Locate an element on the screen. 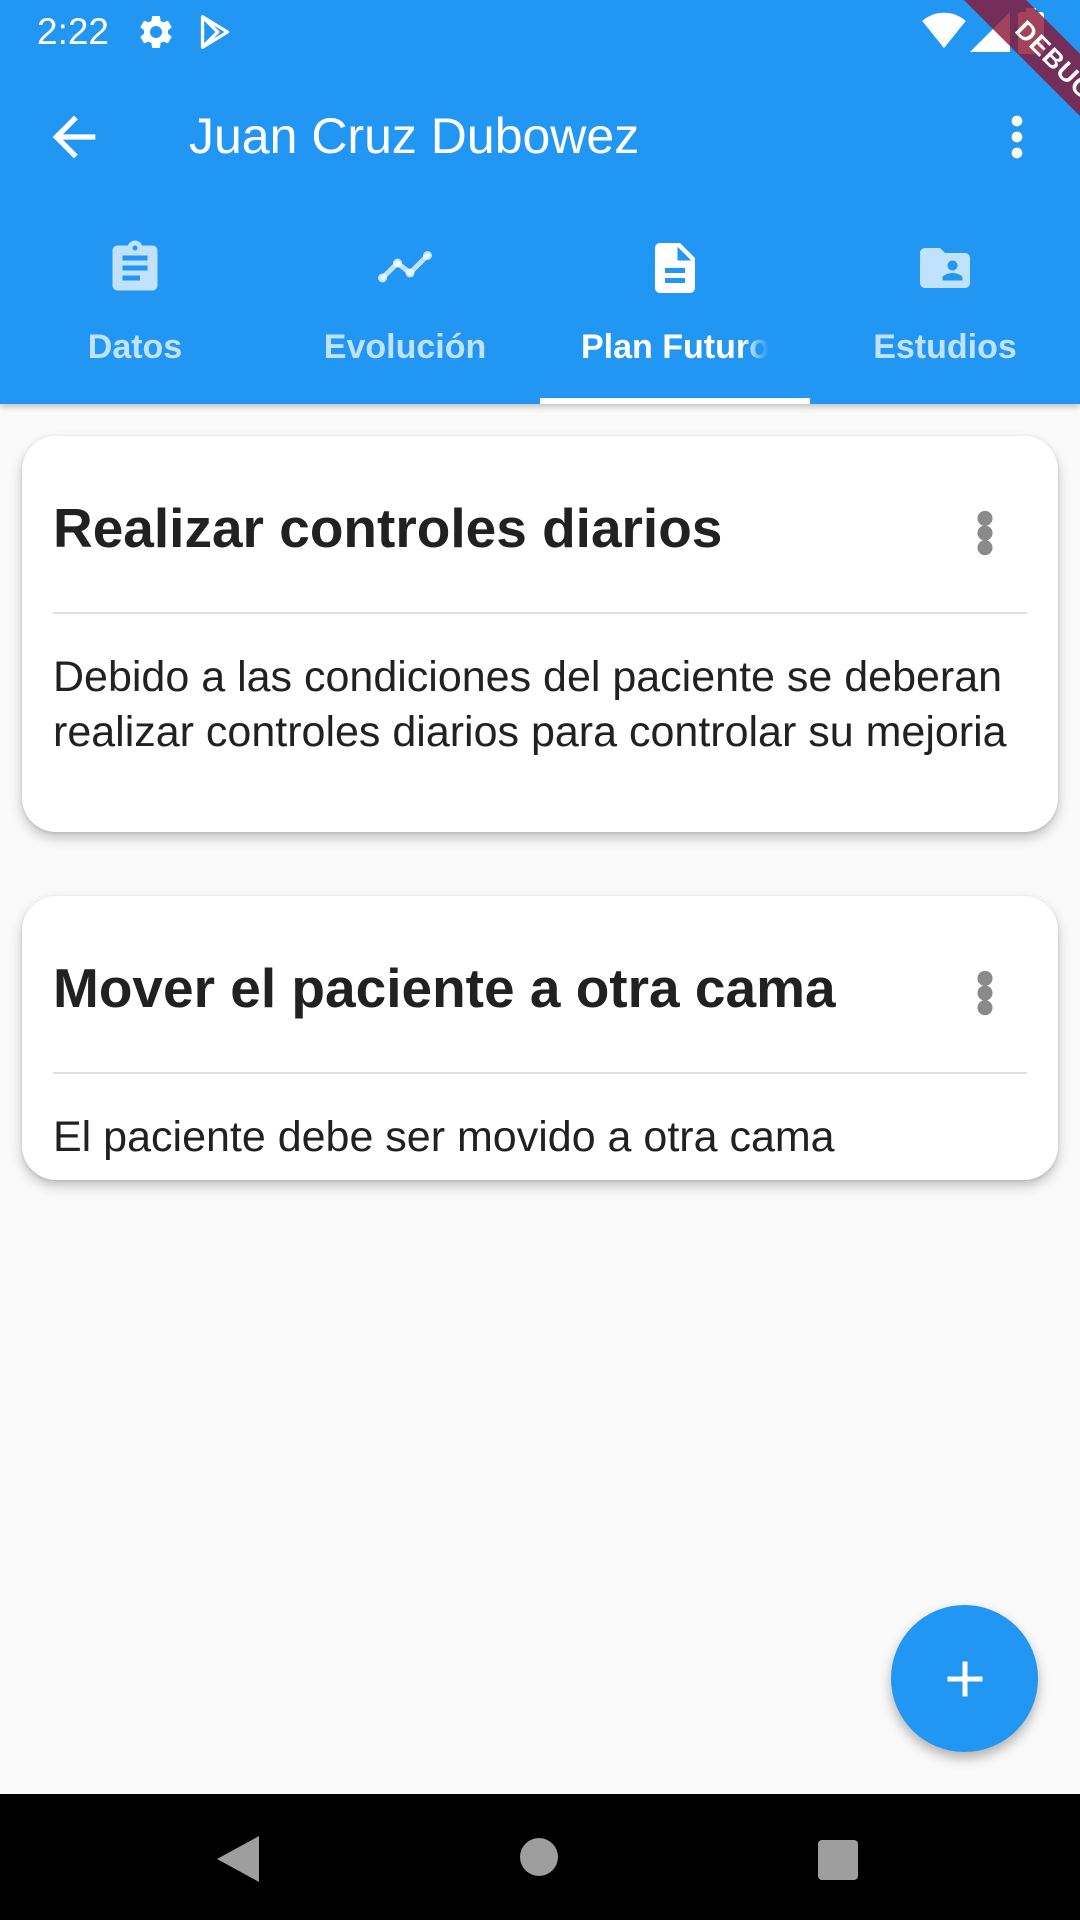 The image size is (1080, 1920). tab-label: Estudios is located at coordinates (945, 347).